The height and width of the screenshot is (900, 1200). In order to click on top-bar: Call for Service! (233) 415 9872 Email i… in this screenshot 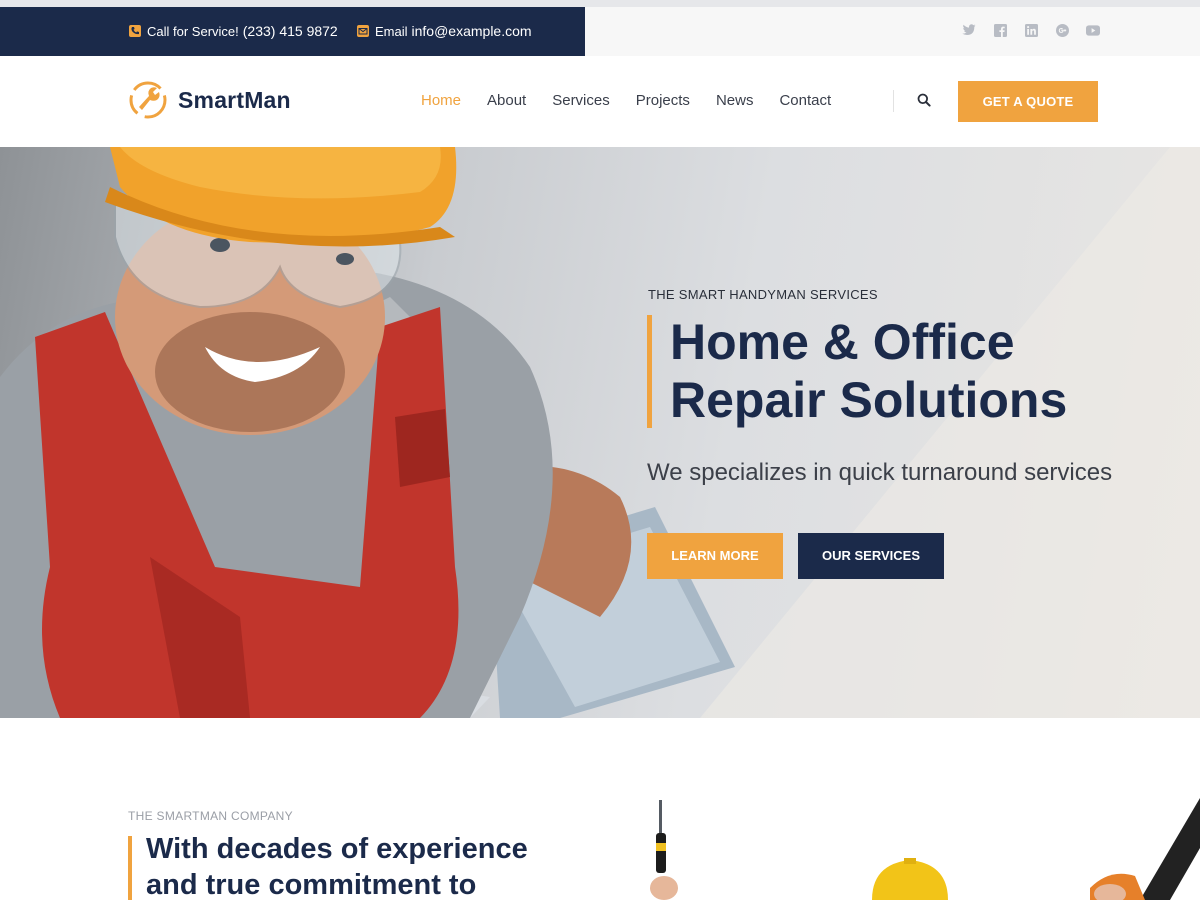, I will do `click(600, 31)`.